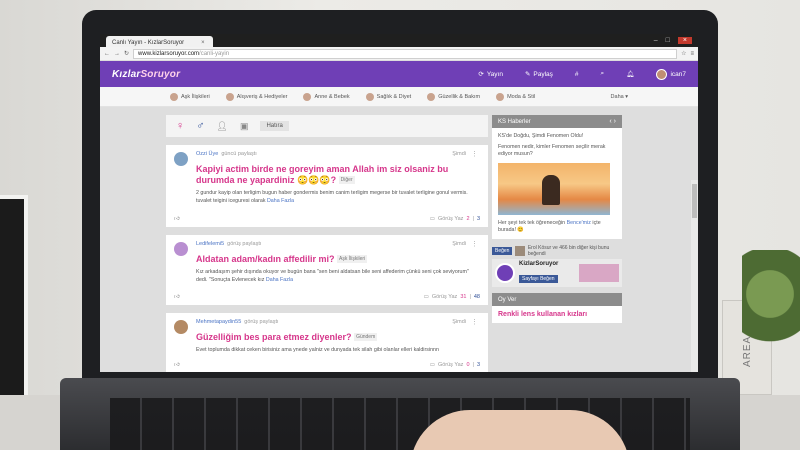  I want to click on card-time: Şimdi, so click(459, 154).